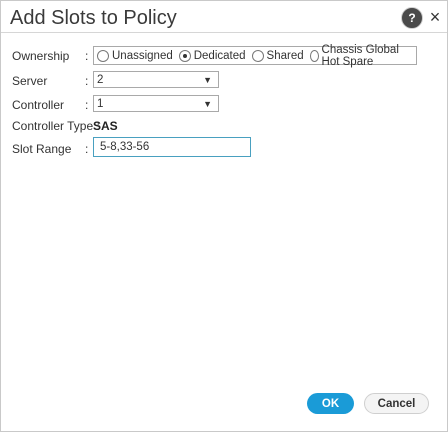  Describe the element at coordinates (184, 55) in the screenshot. I see `radio-dedicated-circle` at that location.